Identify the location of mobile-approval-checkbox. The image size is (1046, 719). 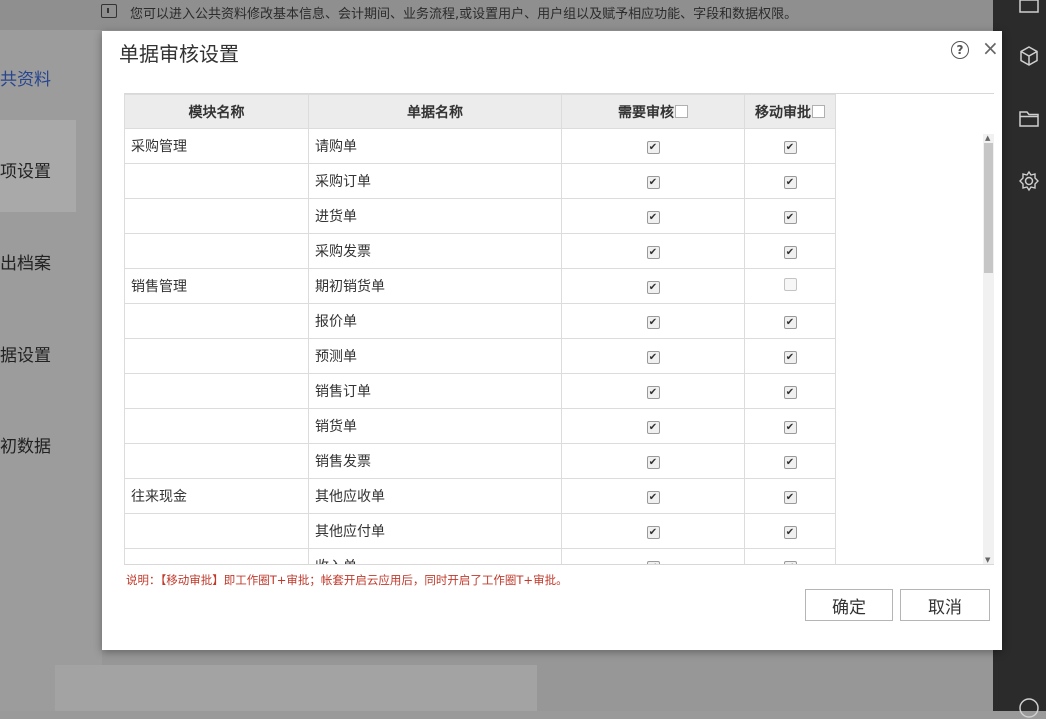
(790, 284).